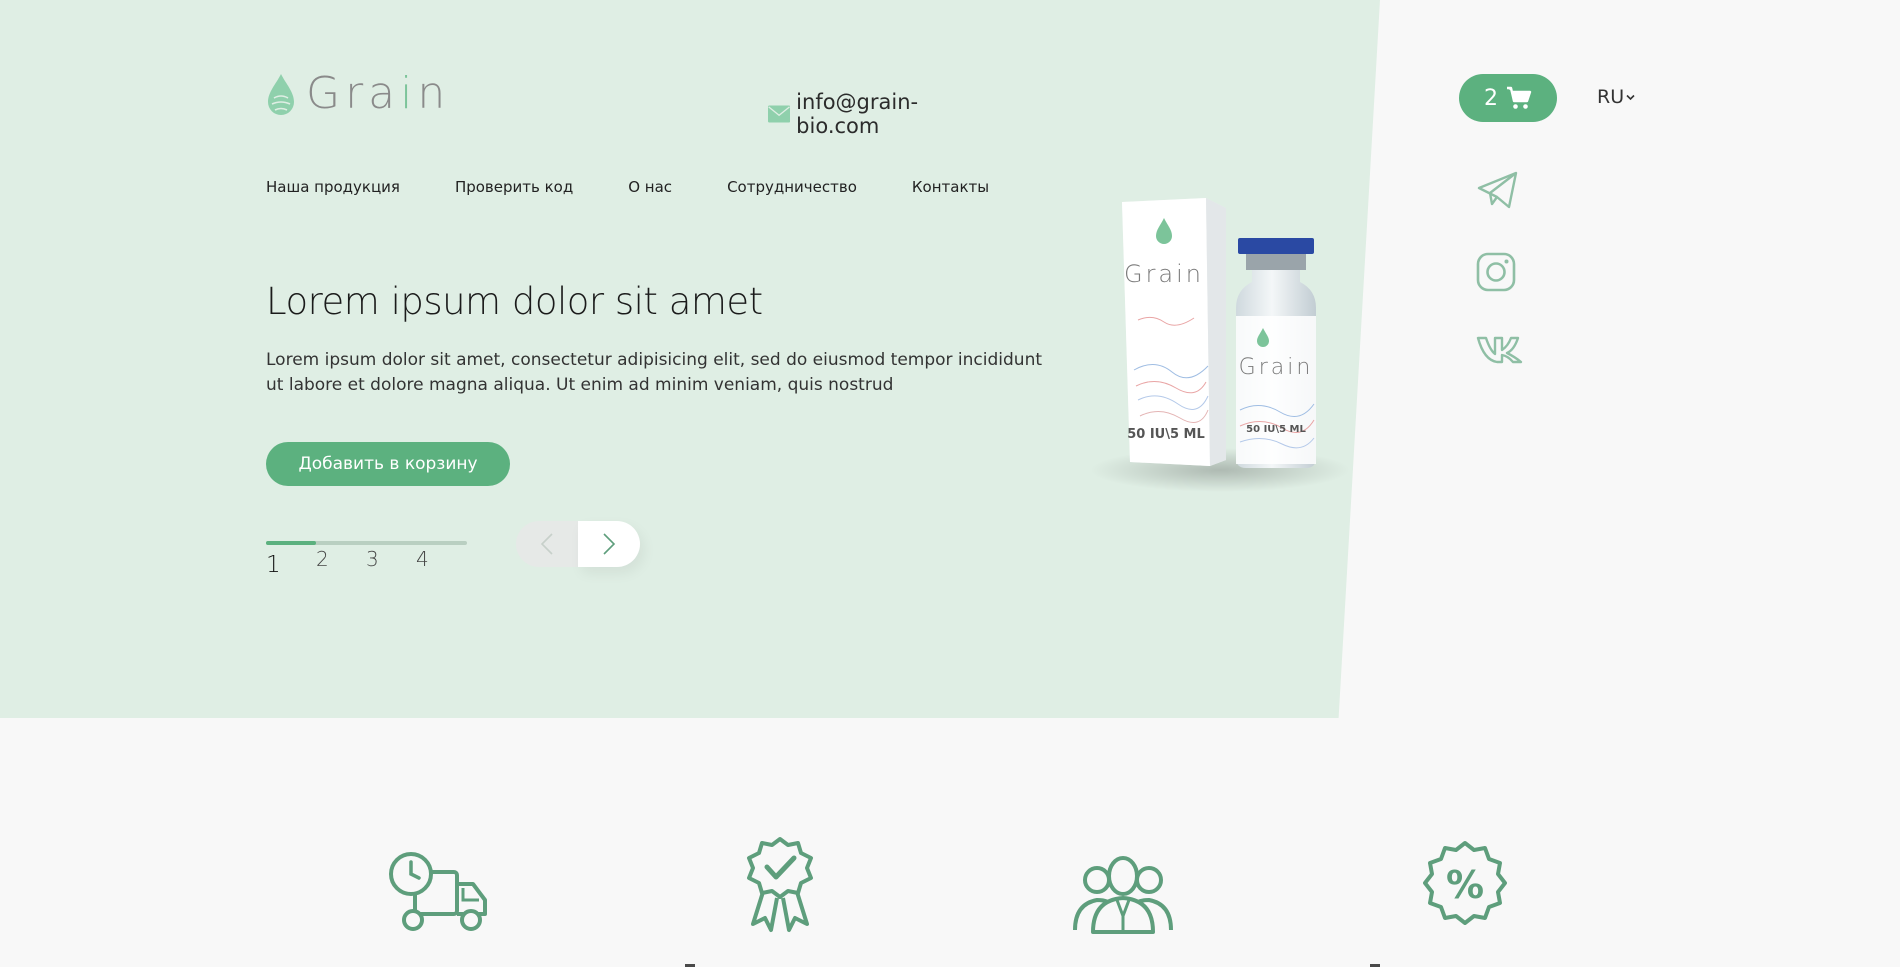 The image size is (1900, 967). Describe the element at coordinates (1164, 274) in the screenshot. I see `box-brand-label: Grain` at that location.